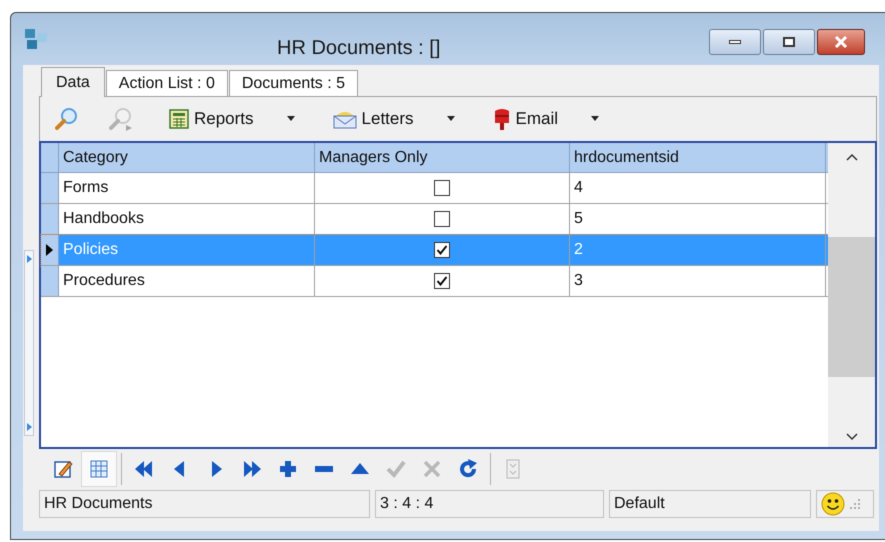  Describe the element at coordinates (187, 188) in the screenshot. I see `table-cell: Forms` at that location.